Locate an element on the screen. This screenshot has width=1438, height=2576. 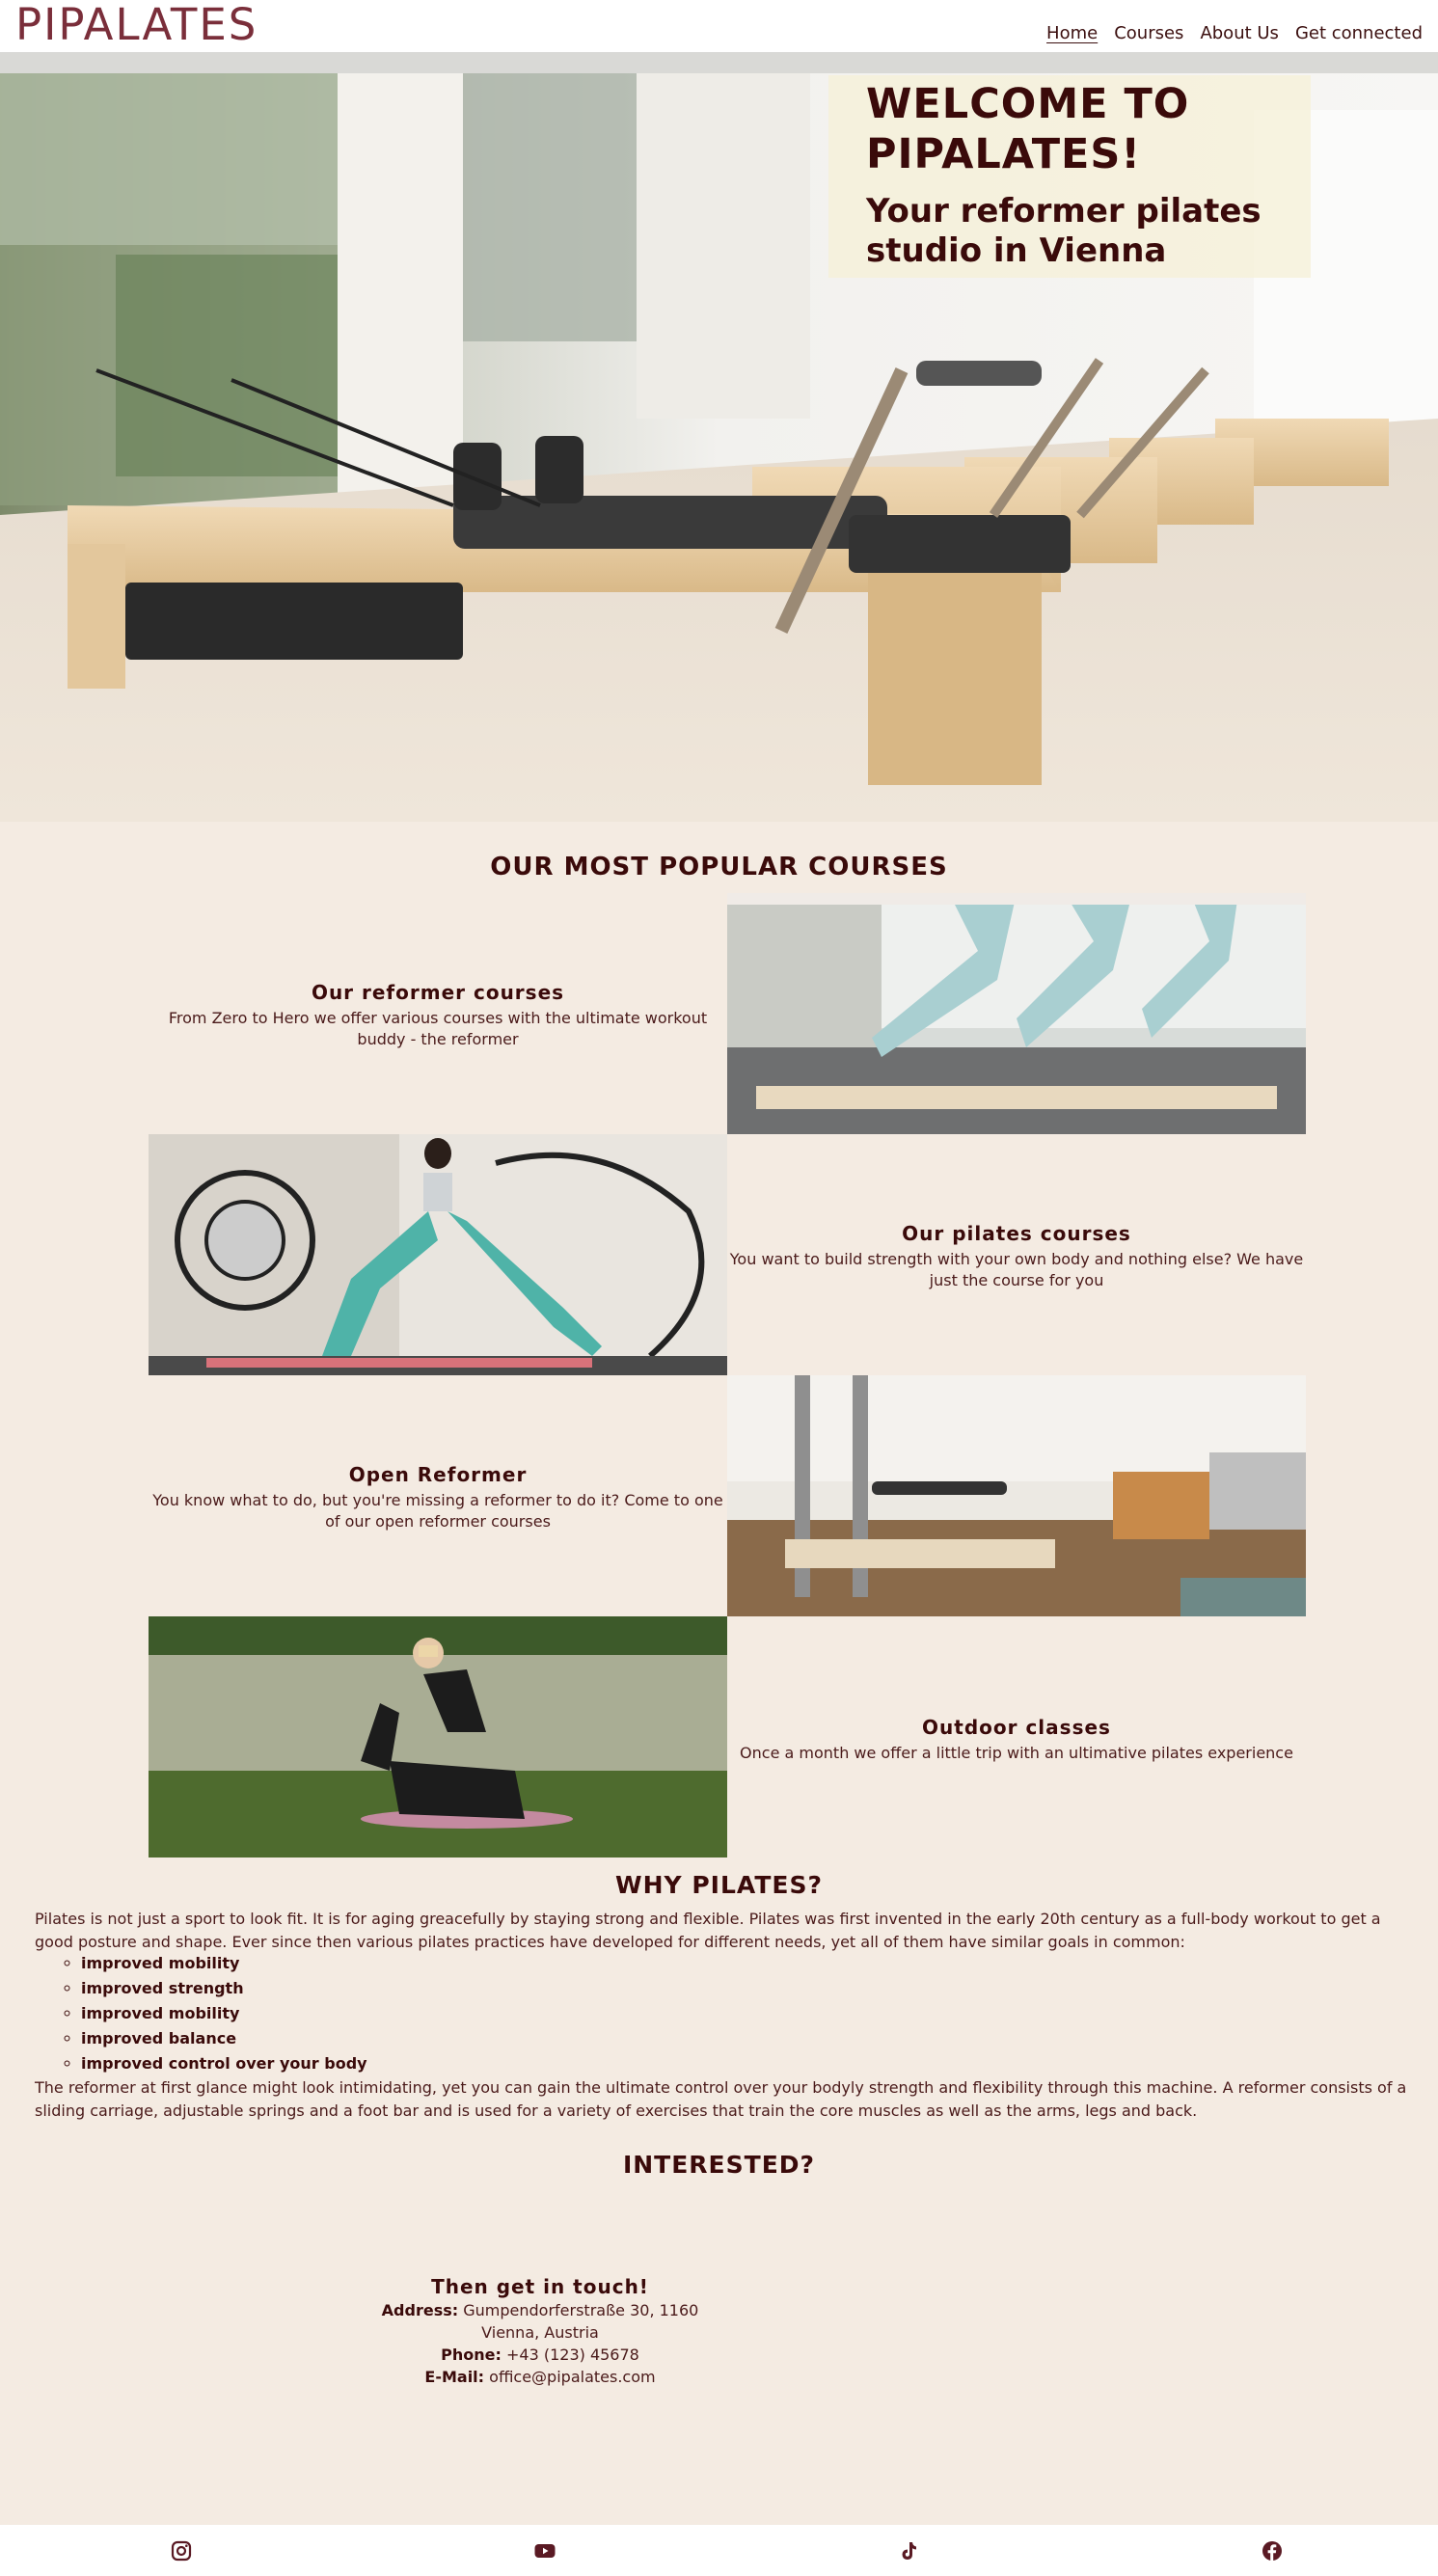
why-heading: WHY PILATES? is located at coordinates (719, 1885).